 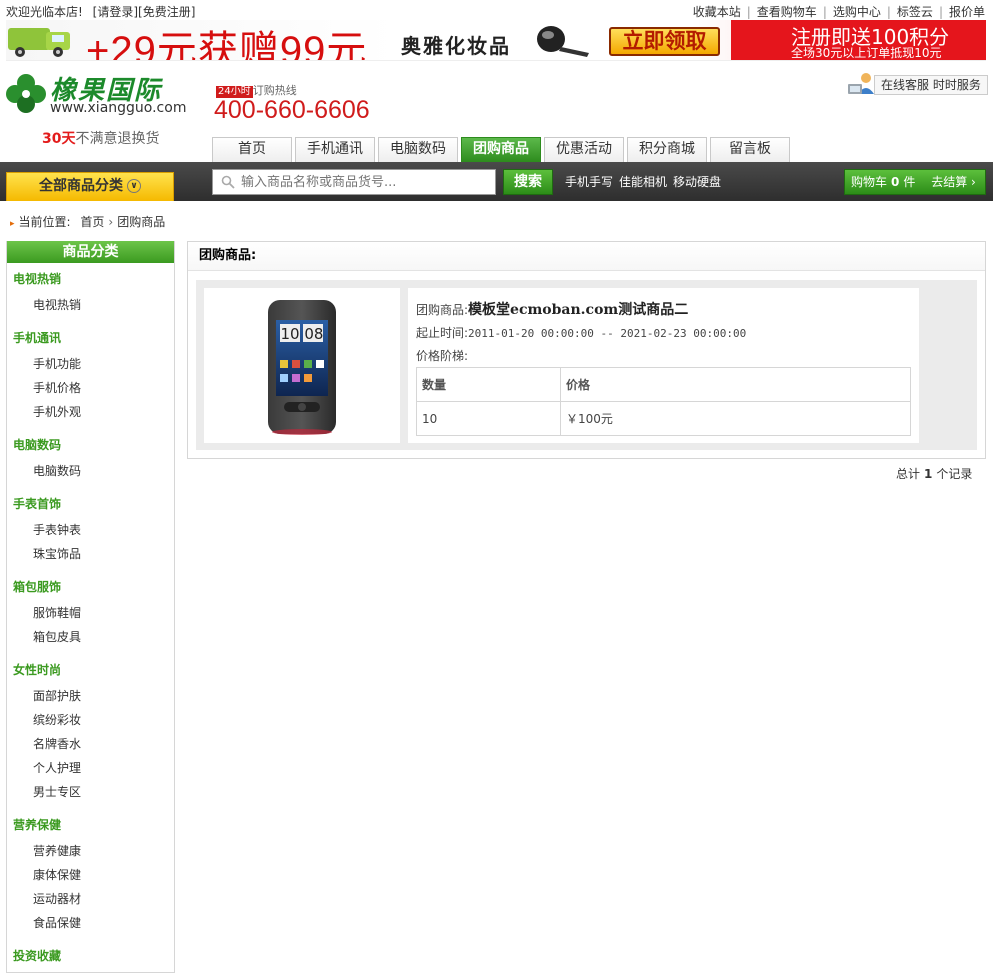 I want to click on table-cell-quantity: 10, so click(x=488, y=418).